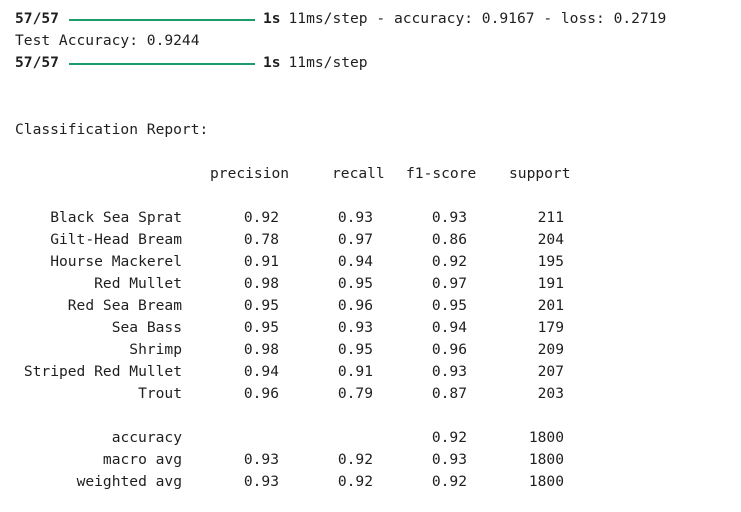 This screenshot has height=512, width=741. What do you see at coordinates (355, 261) in the screenshot?
I see `recall-value: 0.94` at bounding box center [355, 261].